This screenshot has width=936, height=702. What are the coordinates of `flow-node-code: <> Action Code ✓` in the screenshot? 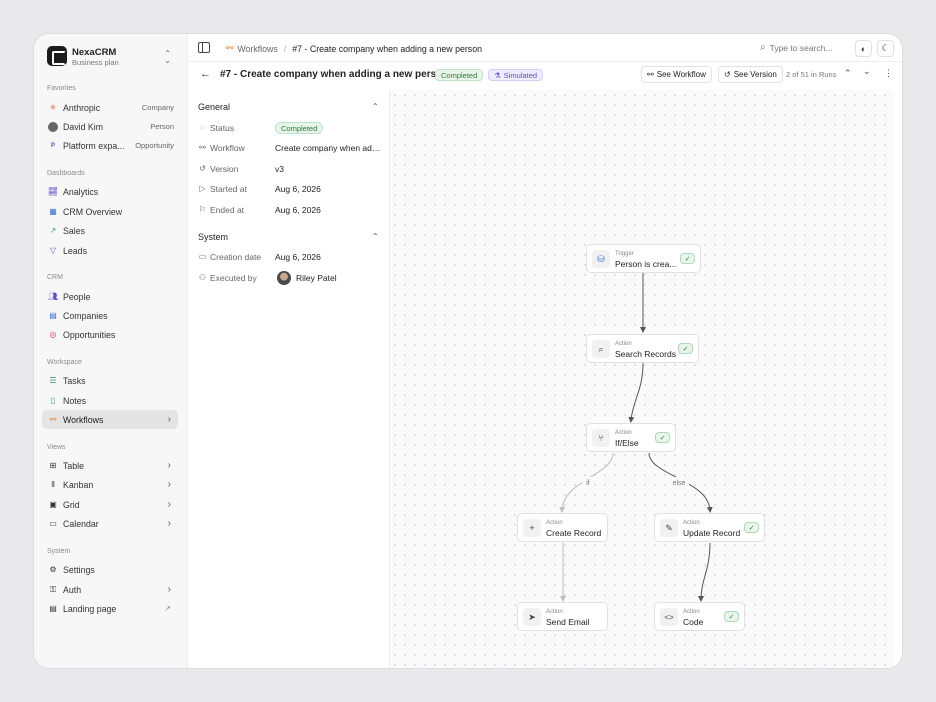 It's located at (699, 616).